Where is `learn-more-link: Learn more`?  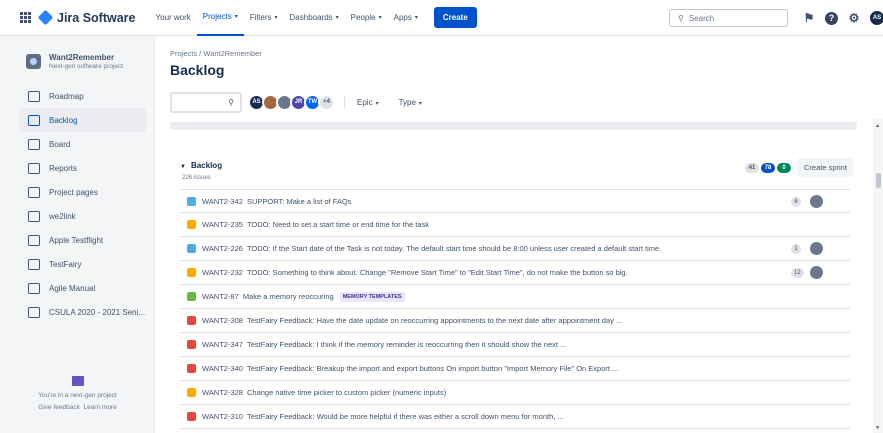 learn-more-link: Learn more is located at coordinates (99, 407).